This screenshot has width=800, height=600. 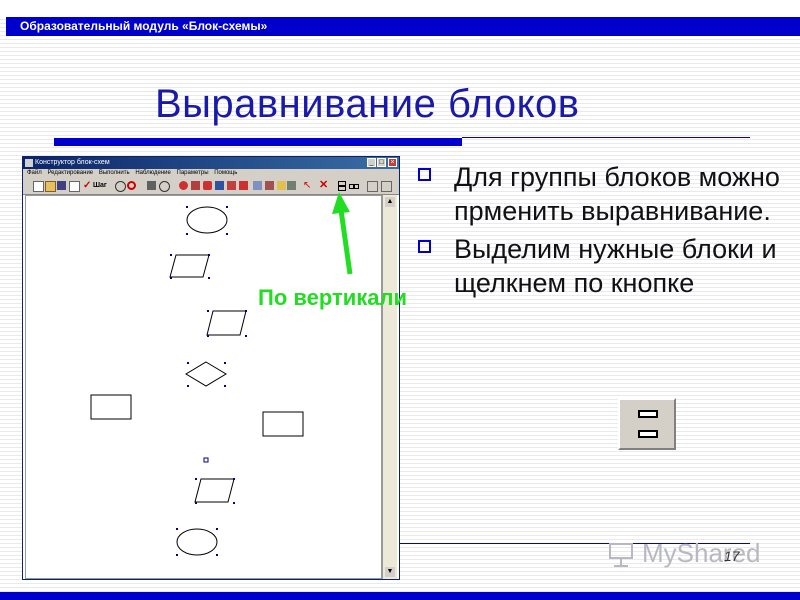 What do you see at coordinates (281, 185) in the screenshot?
I see `shape-tool-8-icon` at bounding box center [281, 185].